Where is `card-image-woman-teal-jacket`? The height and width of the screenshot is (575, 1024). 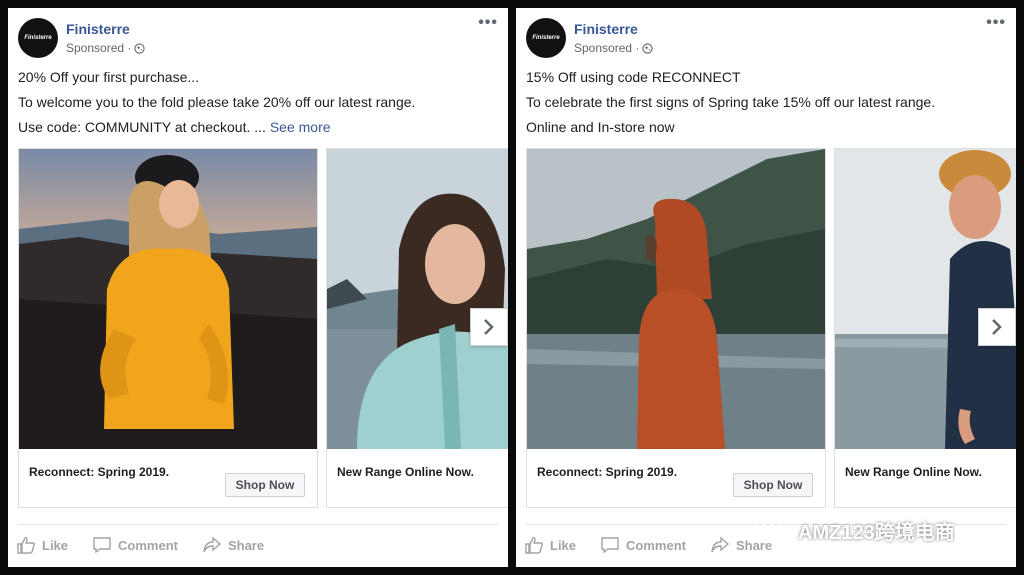
card-image-woman-teal-jacket is located at coordinates (417, 299).